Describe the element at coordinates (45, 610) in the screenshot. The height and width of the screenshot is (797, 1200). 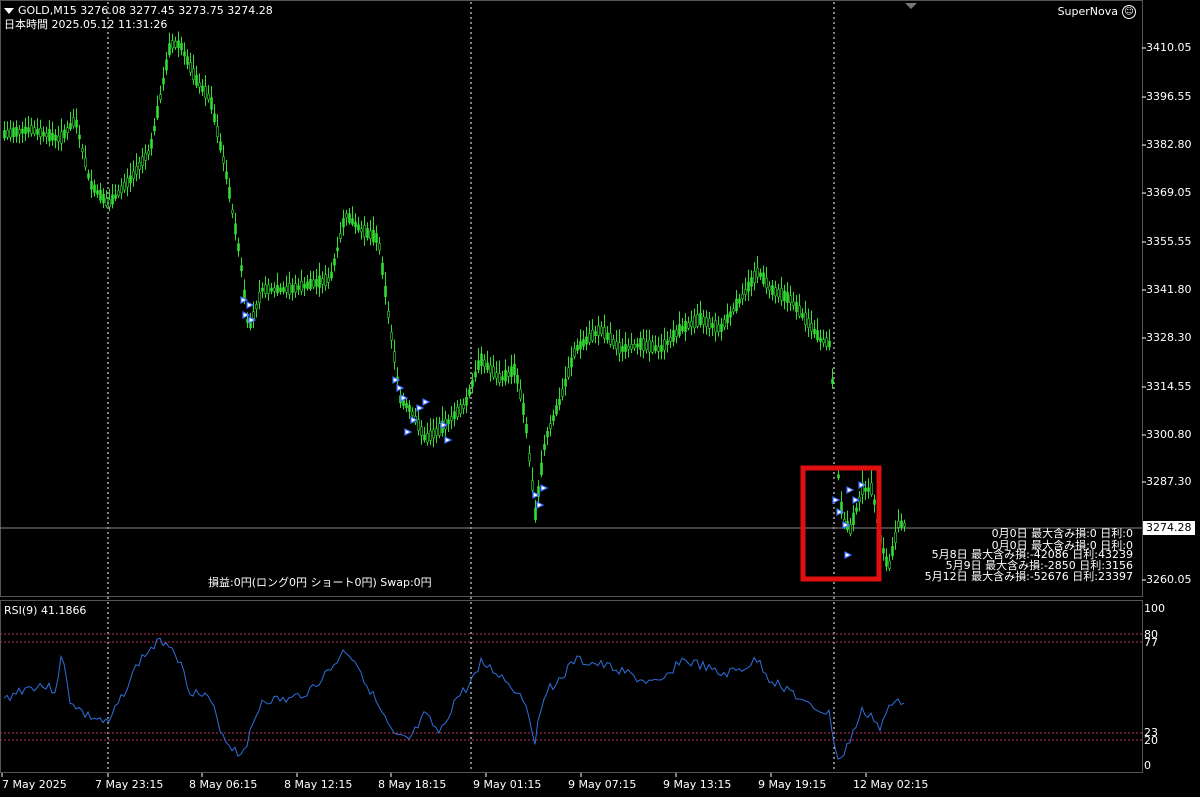
I see `rsi-title: RSI(9) 41.1866` at that location.